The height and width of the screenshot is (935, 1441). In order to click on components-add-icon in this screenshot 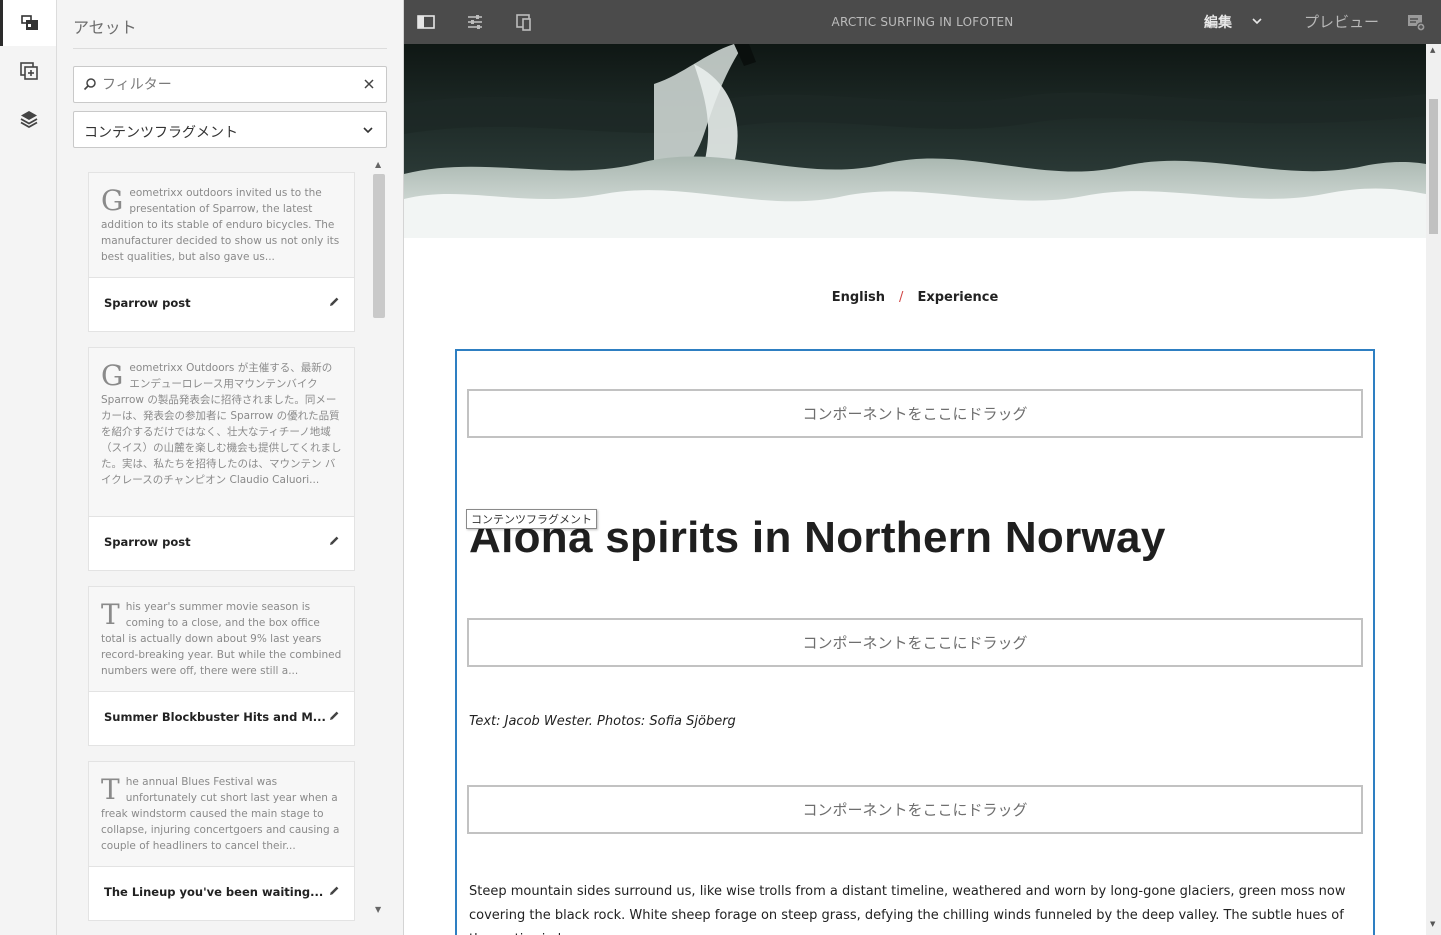, I will do `click(28, 71)`.